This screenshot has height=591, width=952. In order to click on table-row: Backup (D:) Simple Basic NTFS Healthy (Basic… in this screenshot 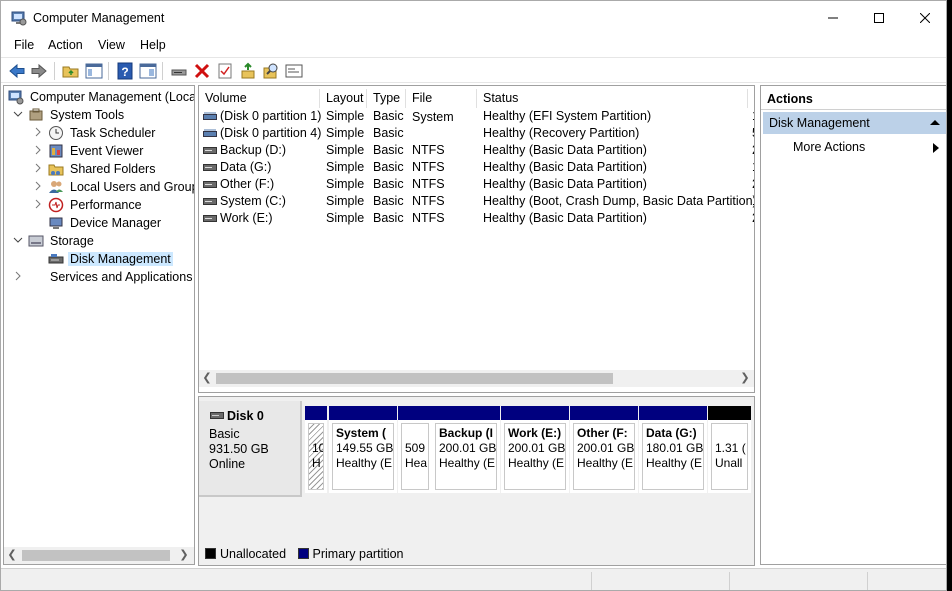, I will do `click(476, 150)`.